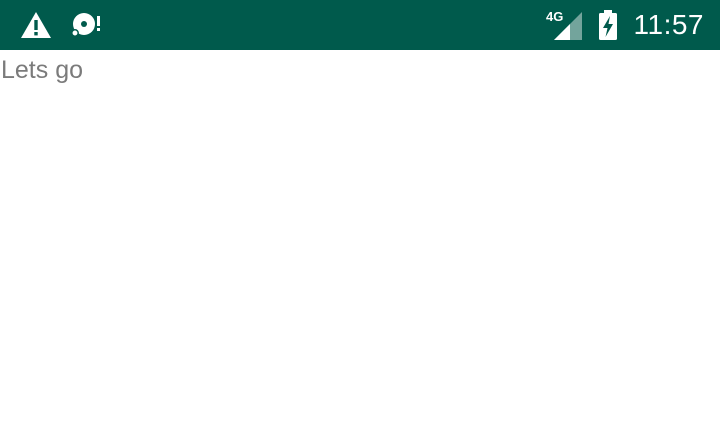  What do you see at coordinates (668, 24) in the screenshot?
I see `status-time: 11:57` at bounding box center [668, 24].